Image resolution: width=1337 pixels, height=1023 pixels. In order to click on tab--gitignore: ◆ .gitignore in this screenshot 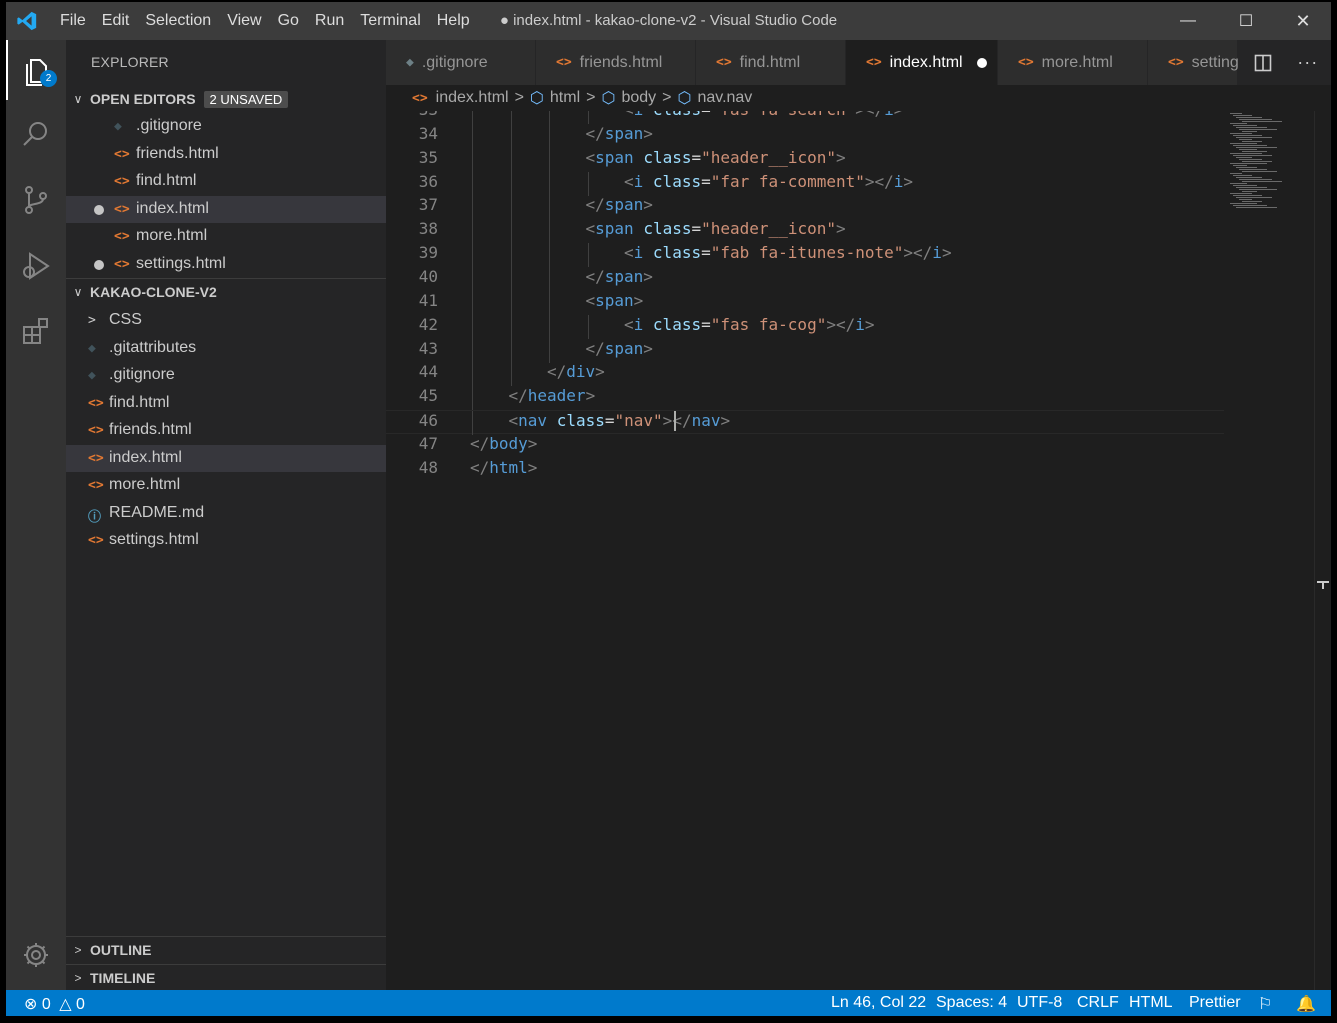, I will do `click(461, 62)`.